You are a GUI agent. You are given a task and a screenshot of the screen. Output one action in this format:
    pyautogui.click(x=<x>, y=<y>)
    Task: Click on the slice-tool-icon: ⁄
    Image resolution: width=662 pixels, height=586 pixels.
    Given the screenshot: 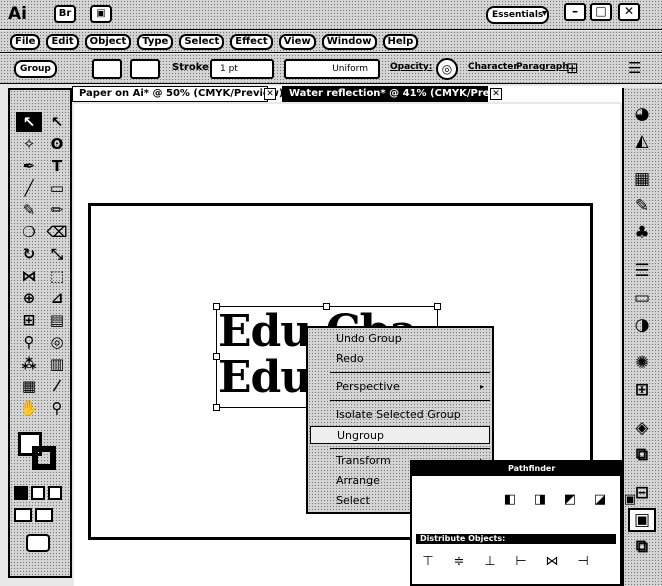 What is the action you would take?
    pyautogui.click(x=57, y=386)
    